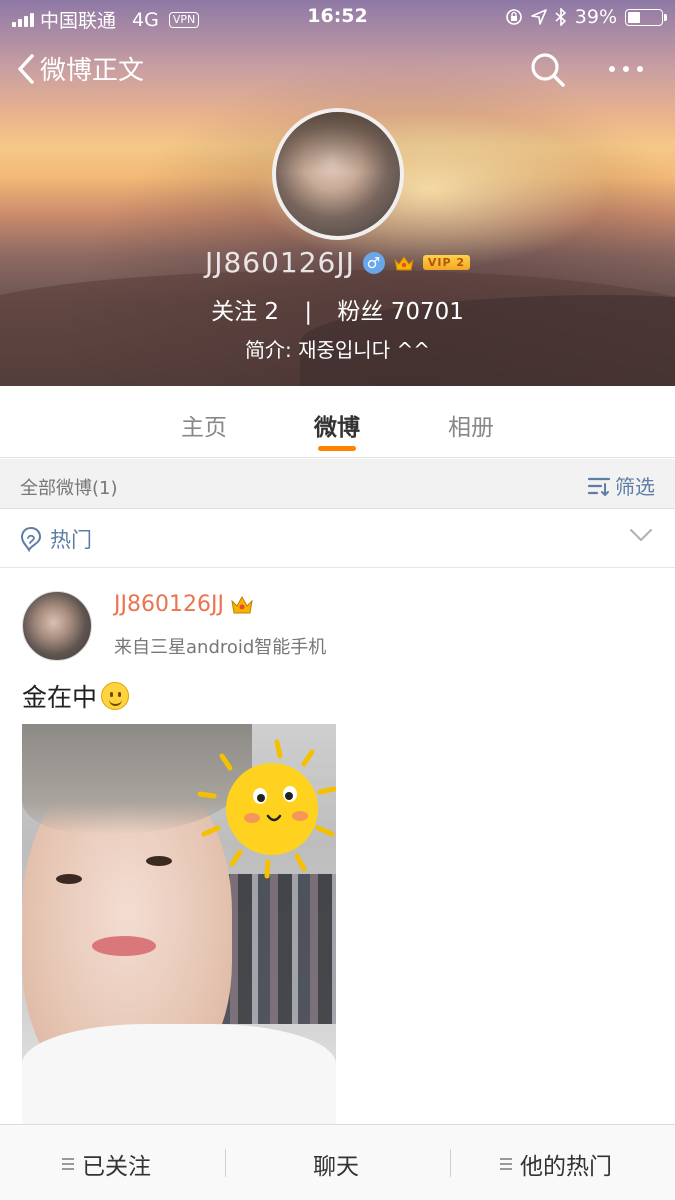  I want to click on chevron-down-icon, so click(641, 535).